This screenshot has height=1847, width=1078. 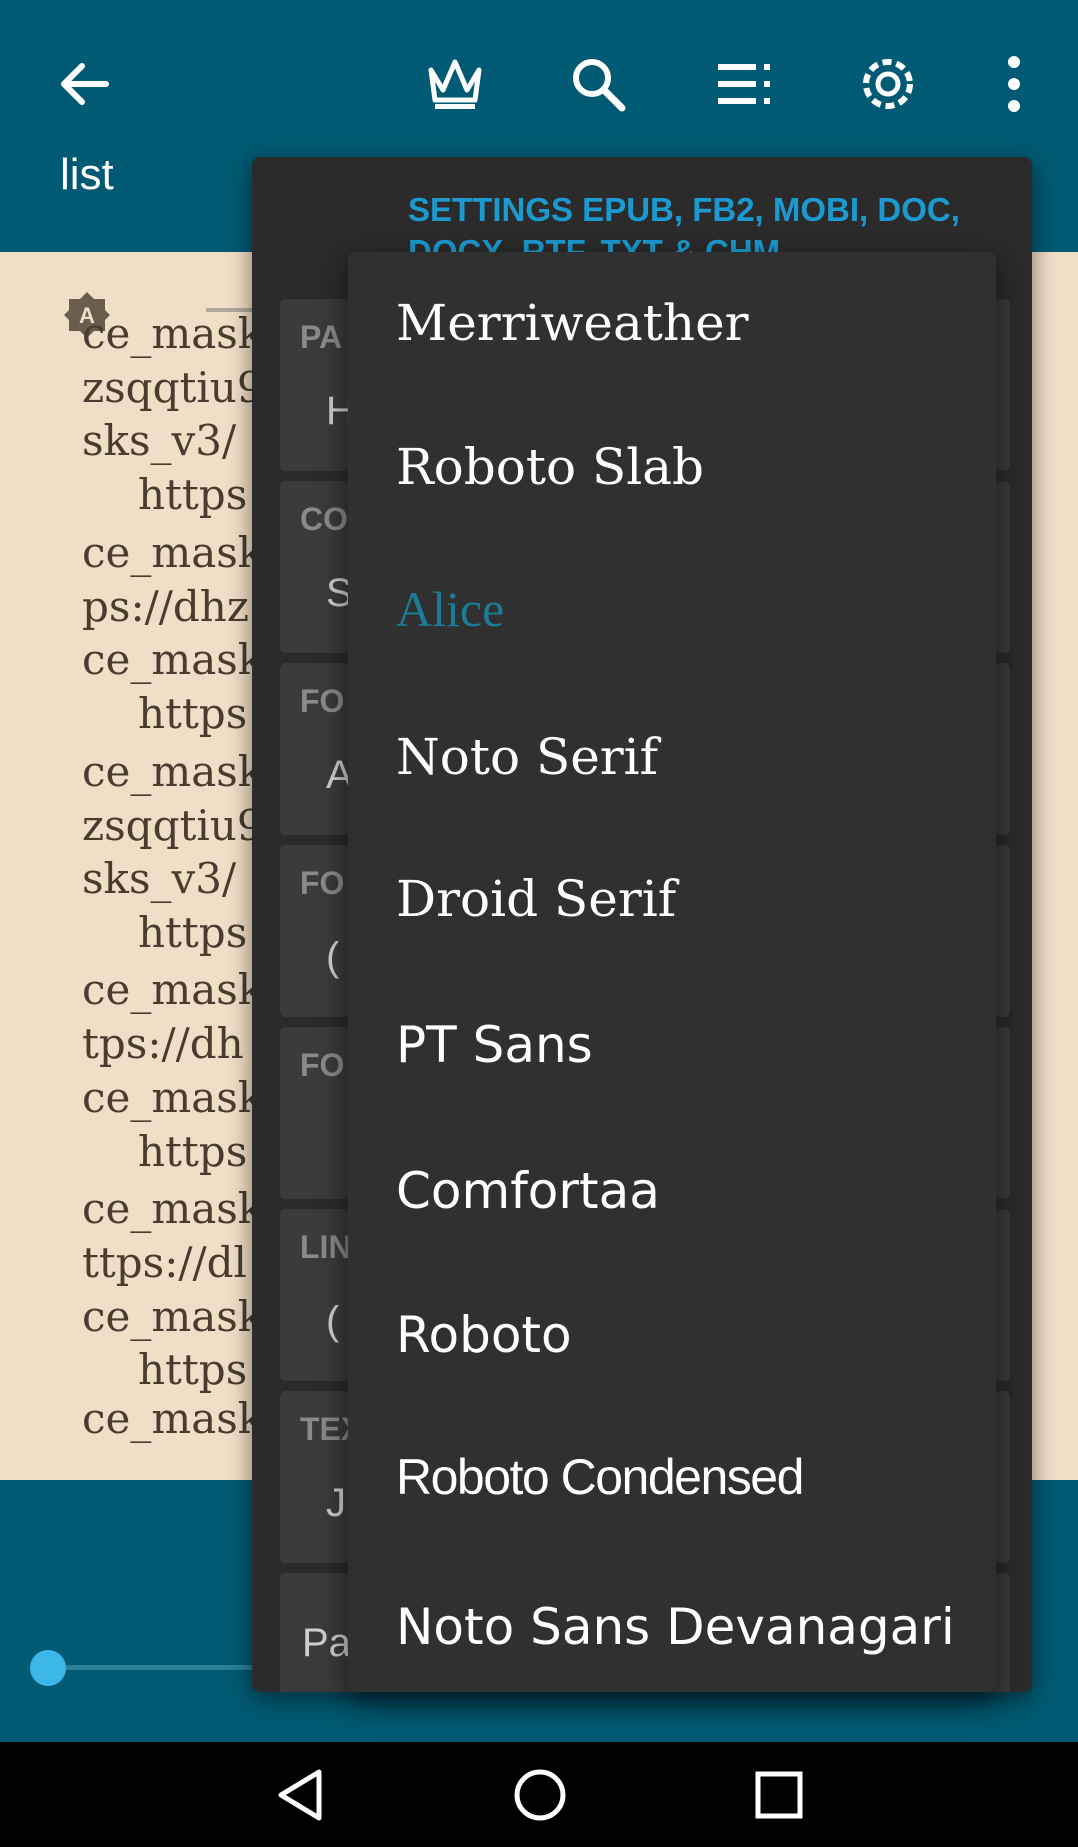 I want to click on nav-recents-icon, so click(x=779, y=1795).